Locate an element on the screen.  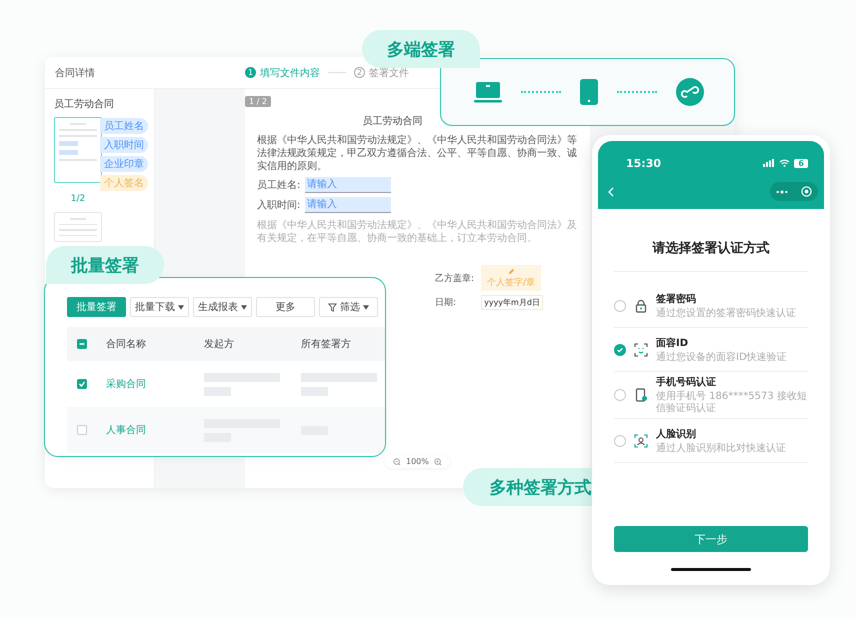
feature-label: 多端签署 is located at coordinates (421, 49).